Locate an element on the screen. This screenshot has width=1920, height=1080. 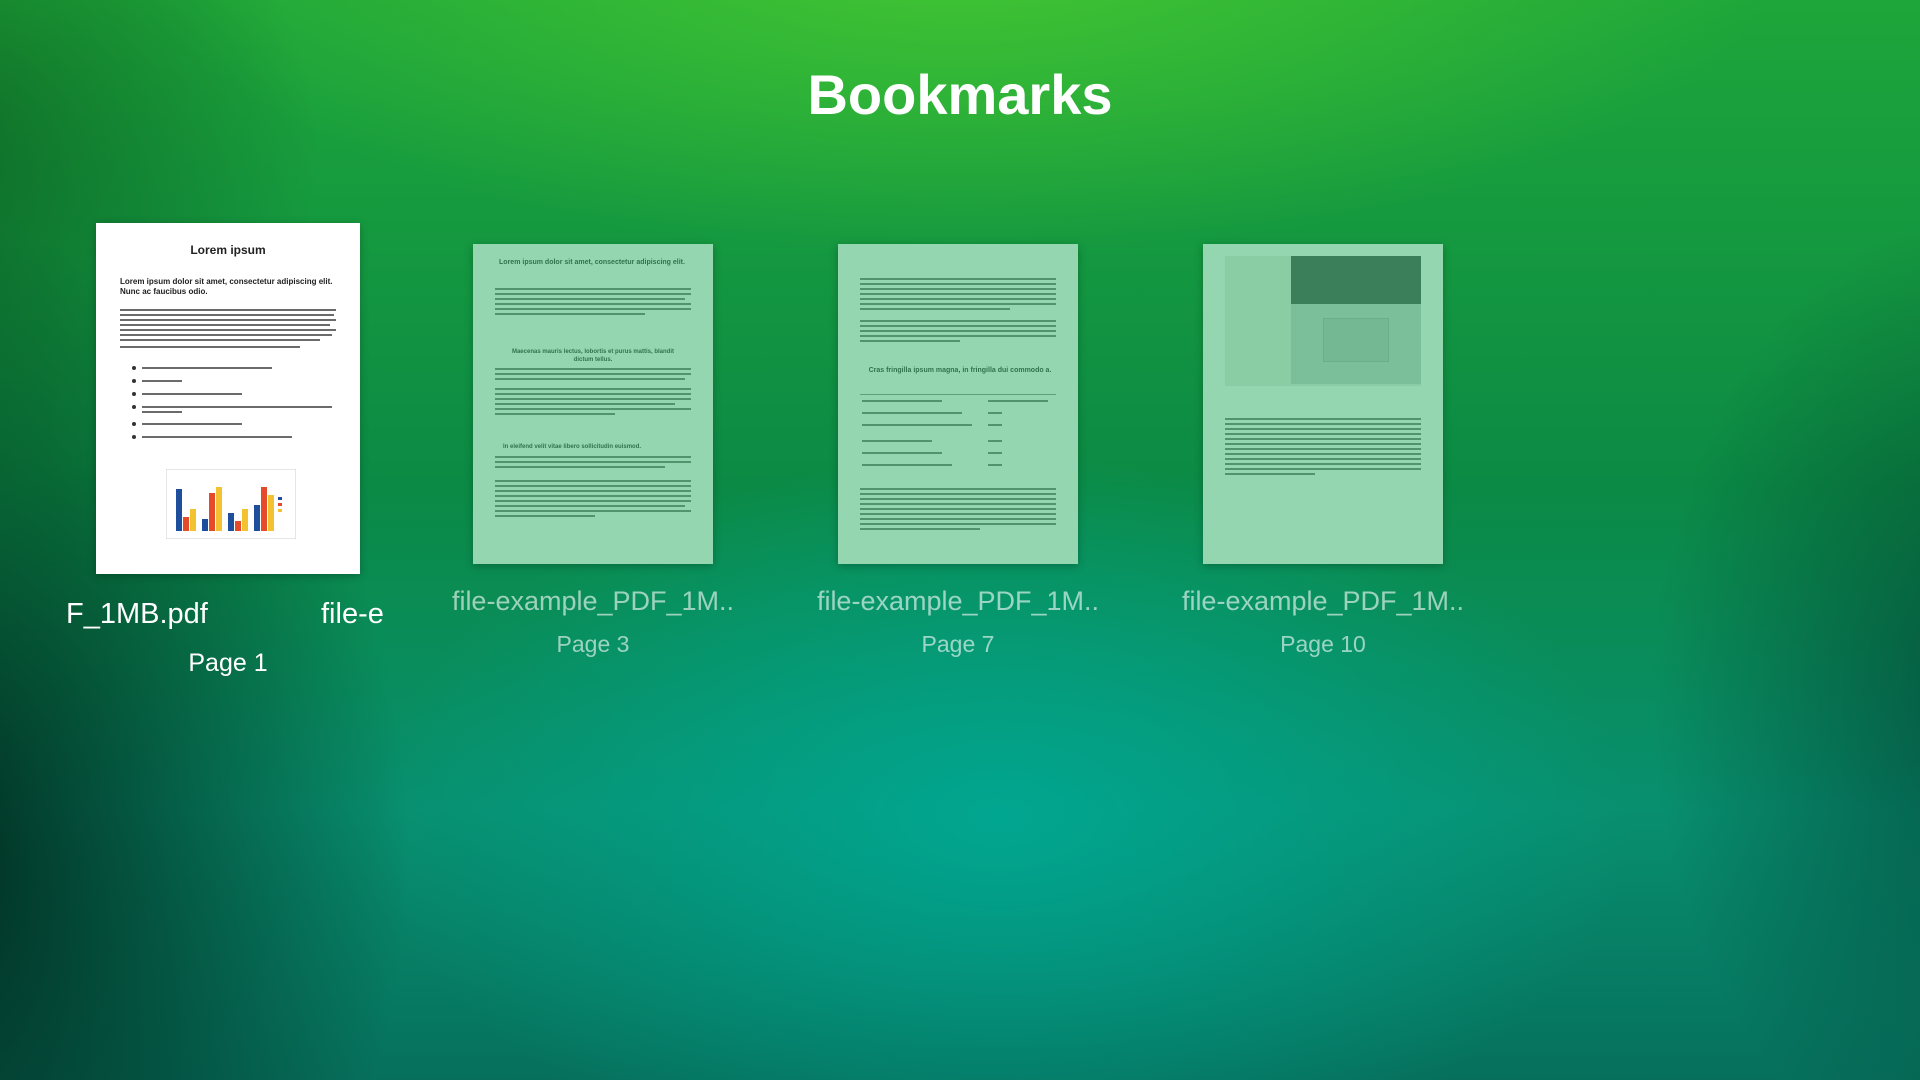
file-name-scroll-right: file-e is located at coordinates (352, 614).